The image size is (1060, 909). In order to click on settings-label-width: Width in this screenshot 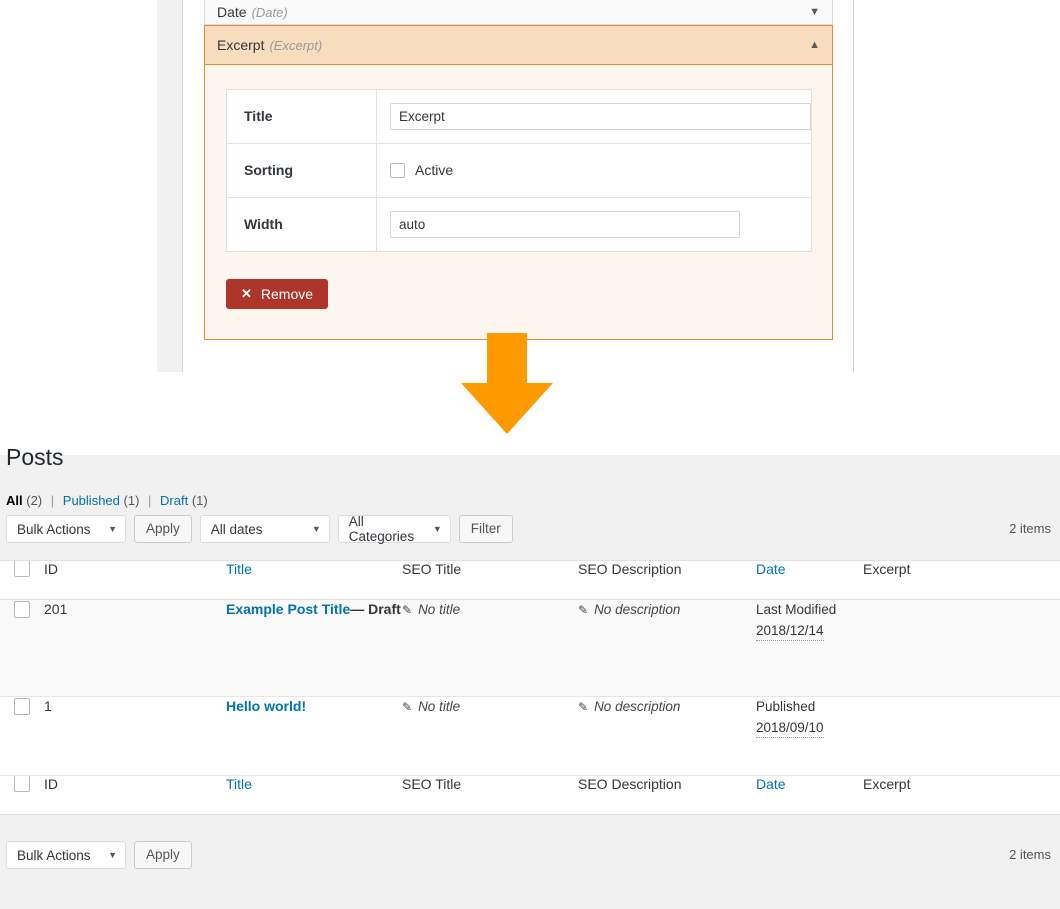, I will do `click(301, 224)`.